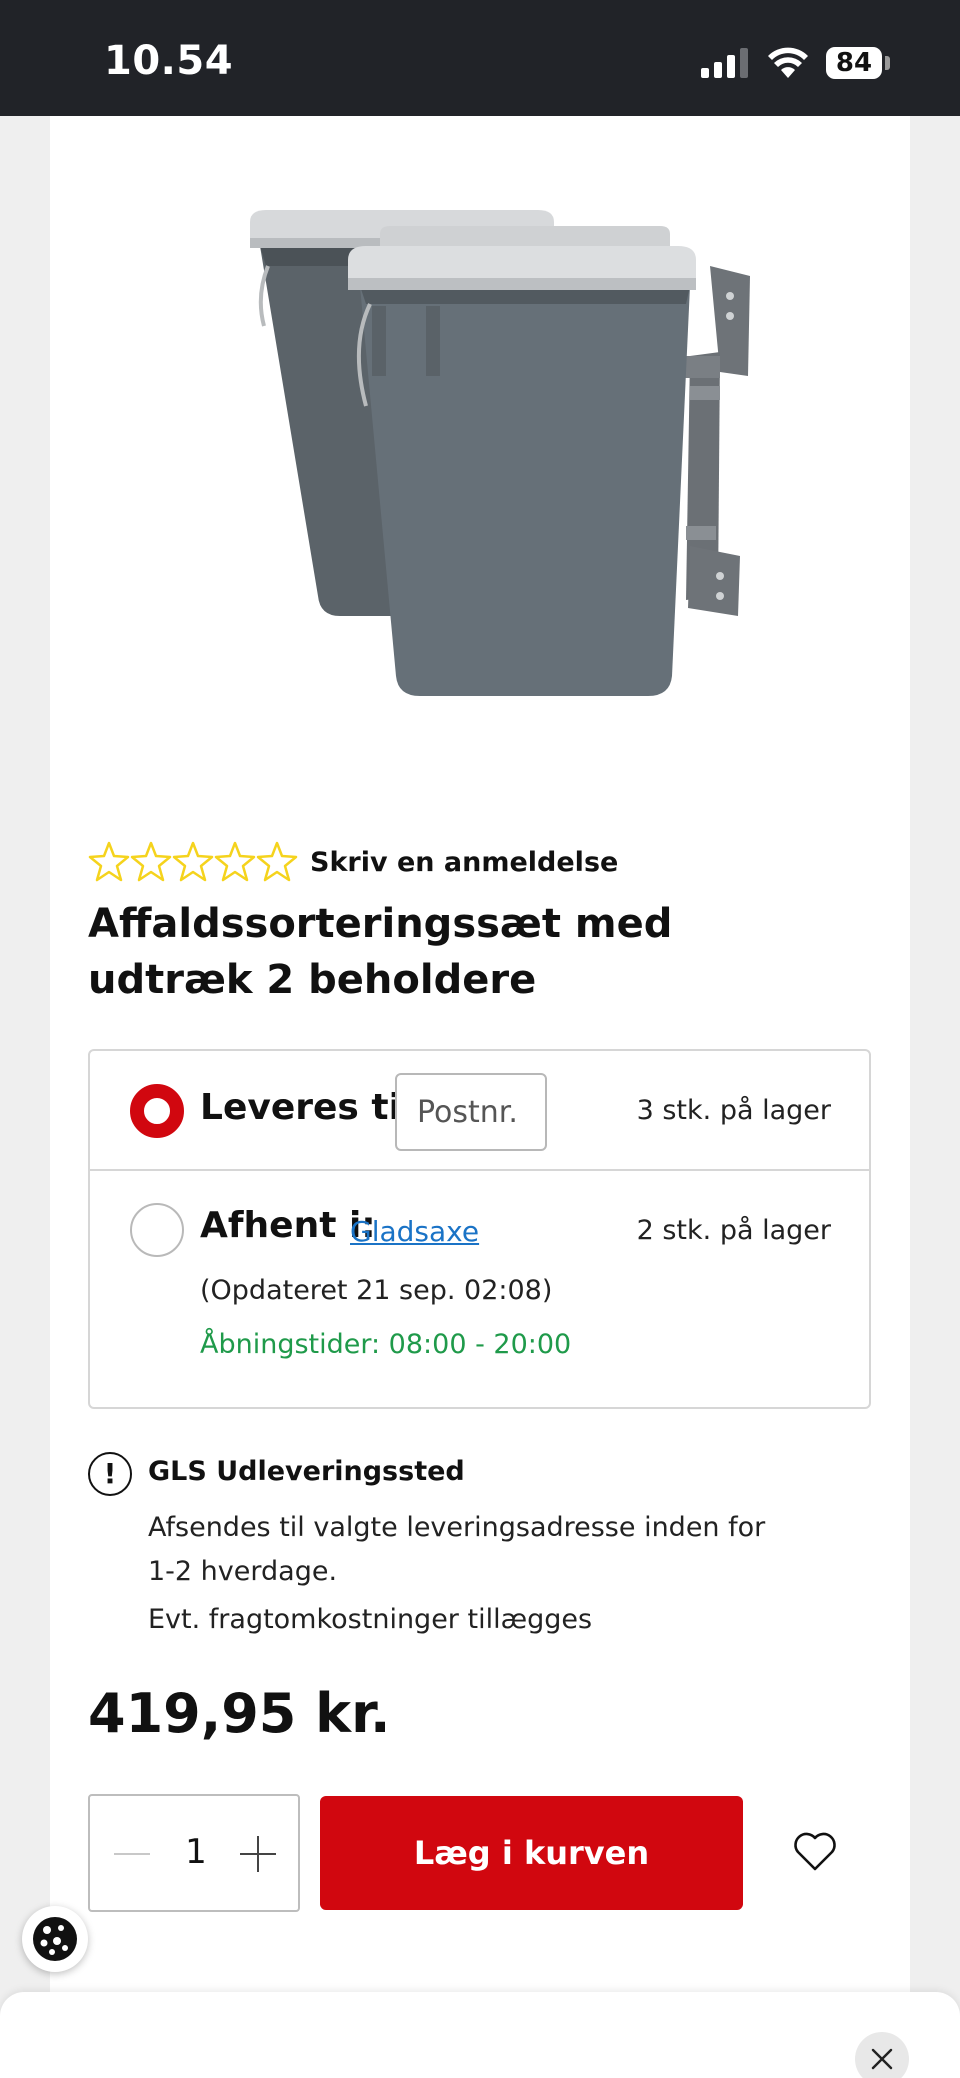 The height and width of the screenshot is (2078, 960). Describe the element at coordinates (157, 1230) in the screenshot. I see `pickup-radio` at that location.